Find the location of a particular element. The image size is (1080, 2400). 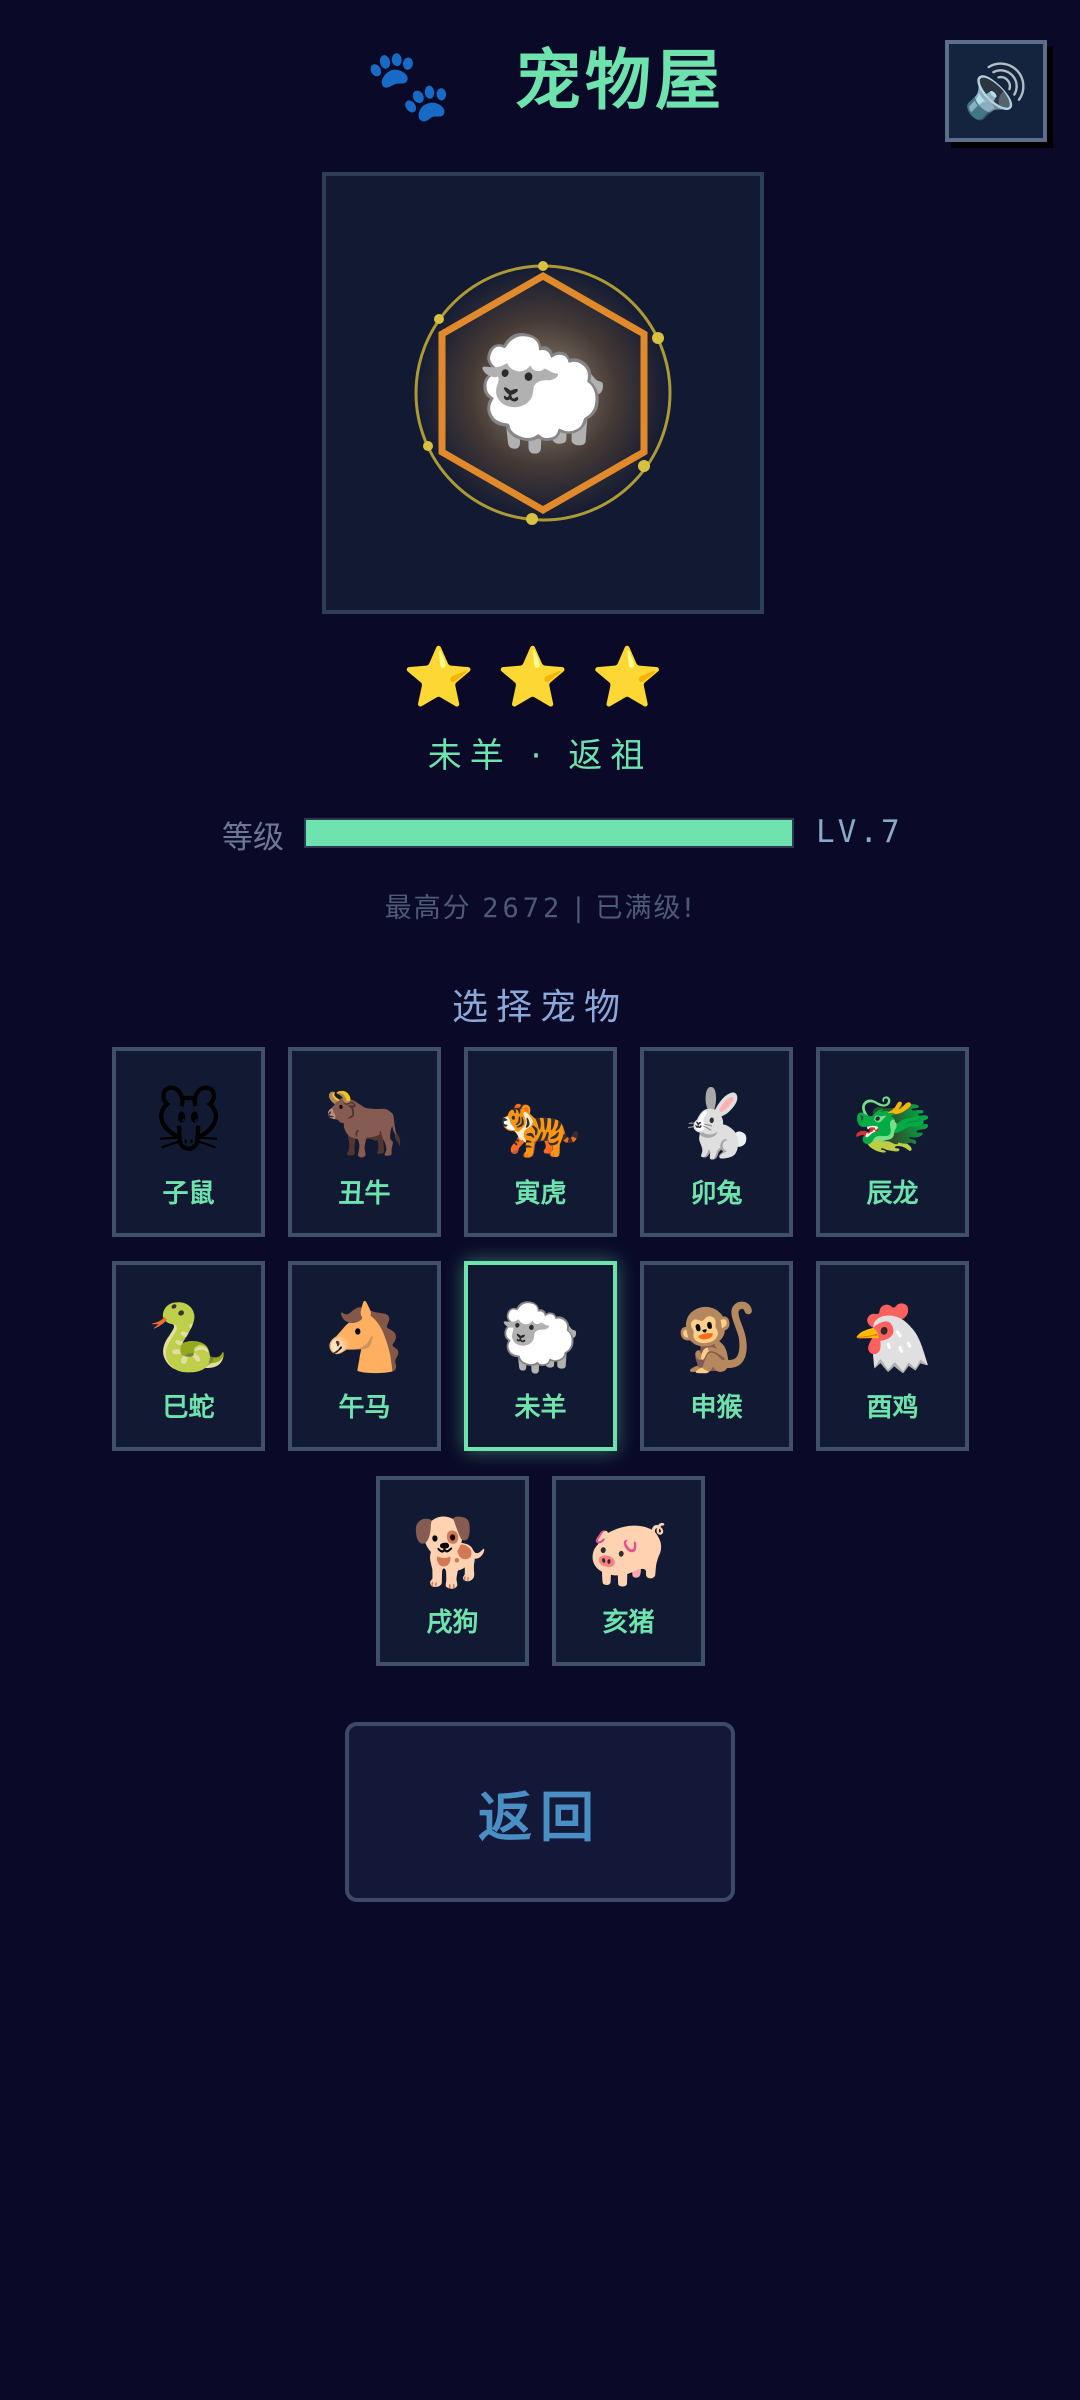

pet-card-tiger: 🐅 寅虎 is located at coordinates (540, 1142).